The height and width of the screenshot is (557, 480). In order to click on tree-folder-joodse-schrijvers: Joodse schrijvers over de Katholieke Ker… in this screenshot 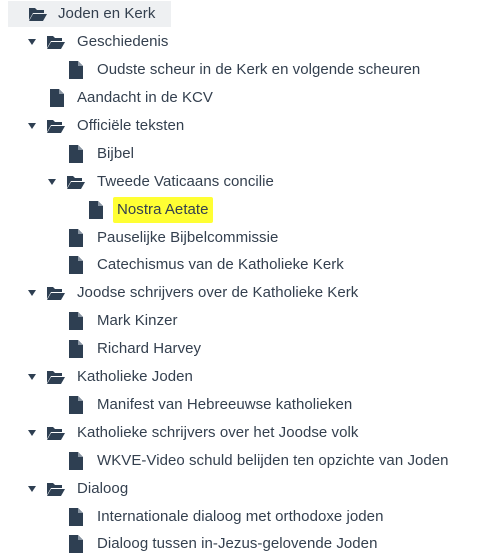, I will do `click(195, 293)`.